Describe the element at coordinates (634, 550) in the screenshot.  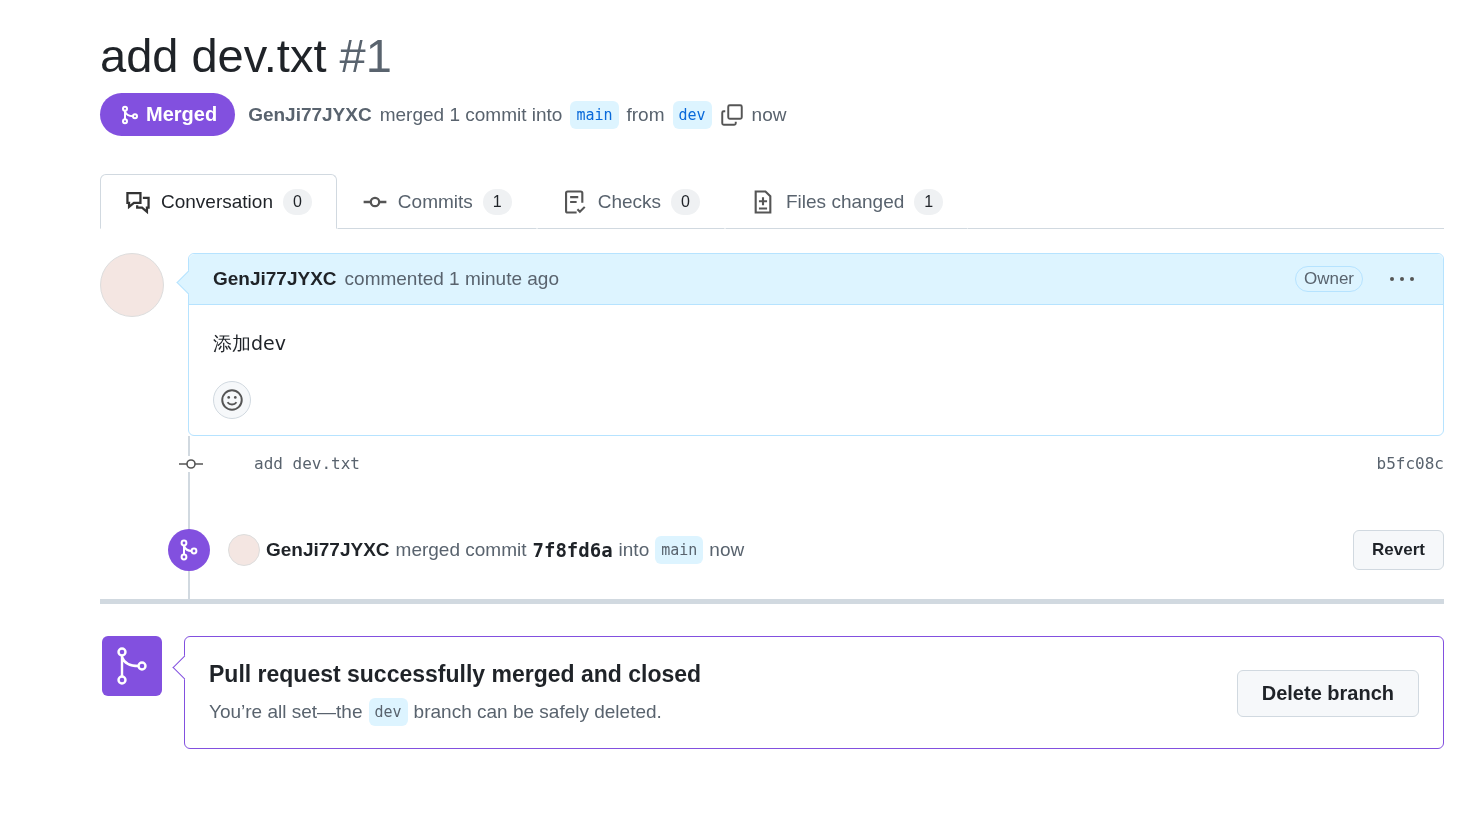
I see `event-text: into` at that location.